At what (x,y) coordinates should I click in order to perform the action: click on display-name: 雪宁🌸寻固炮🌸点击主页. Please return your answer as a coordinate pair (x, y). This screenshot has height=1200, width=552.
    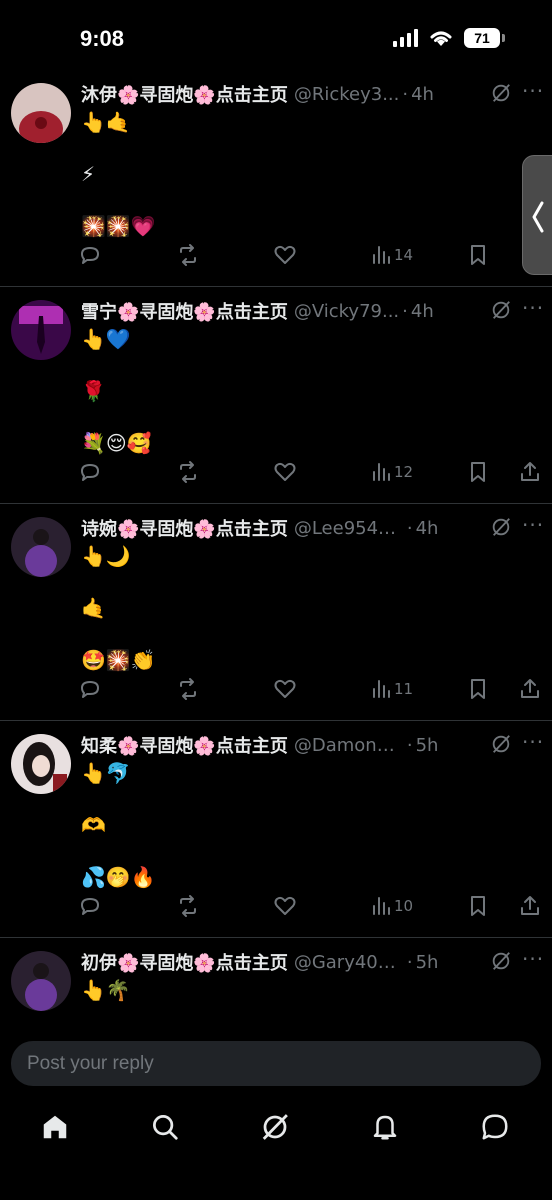
    Looking at the image, I should click on (184, 311).